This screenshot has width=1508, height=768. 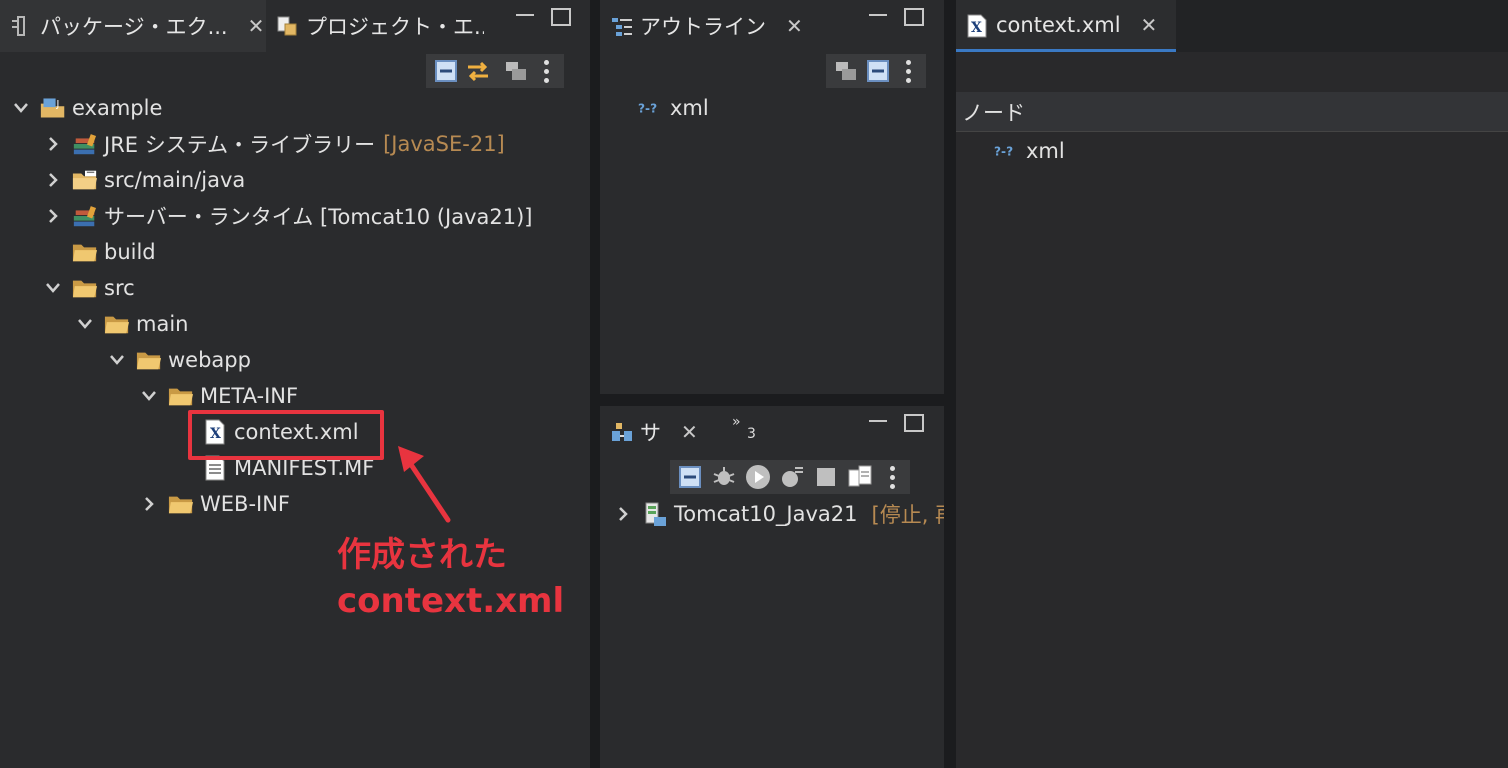 What do you see at coordinates (209, 360) in the screenshot?
I see `tree-label: webapp` at bounding box center [209, 360].